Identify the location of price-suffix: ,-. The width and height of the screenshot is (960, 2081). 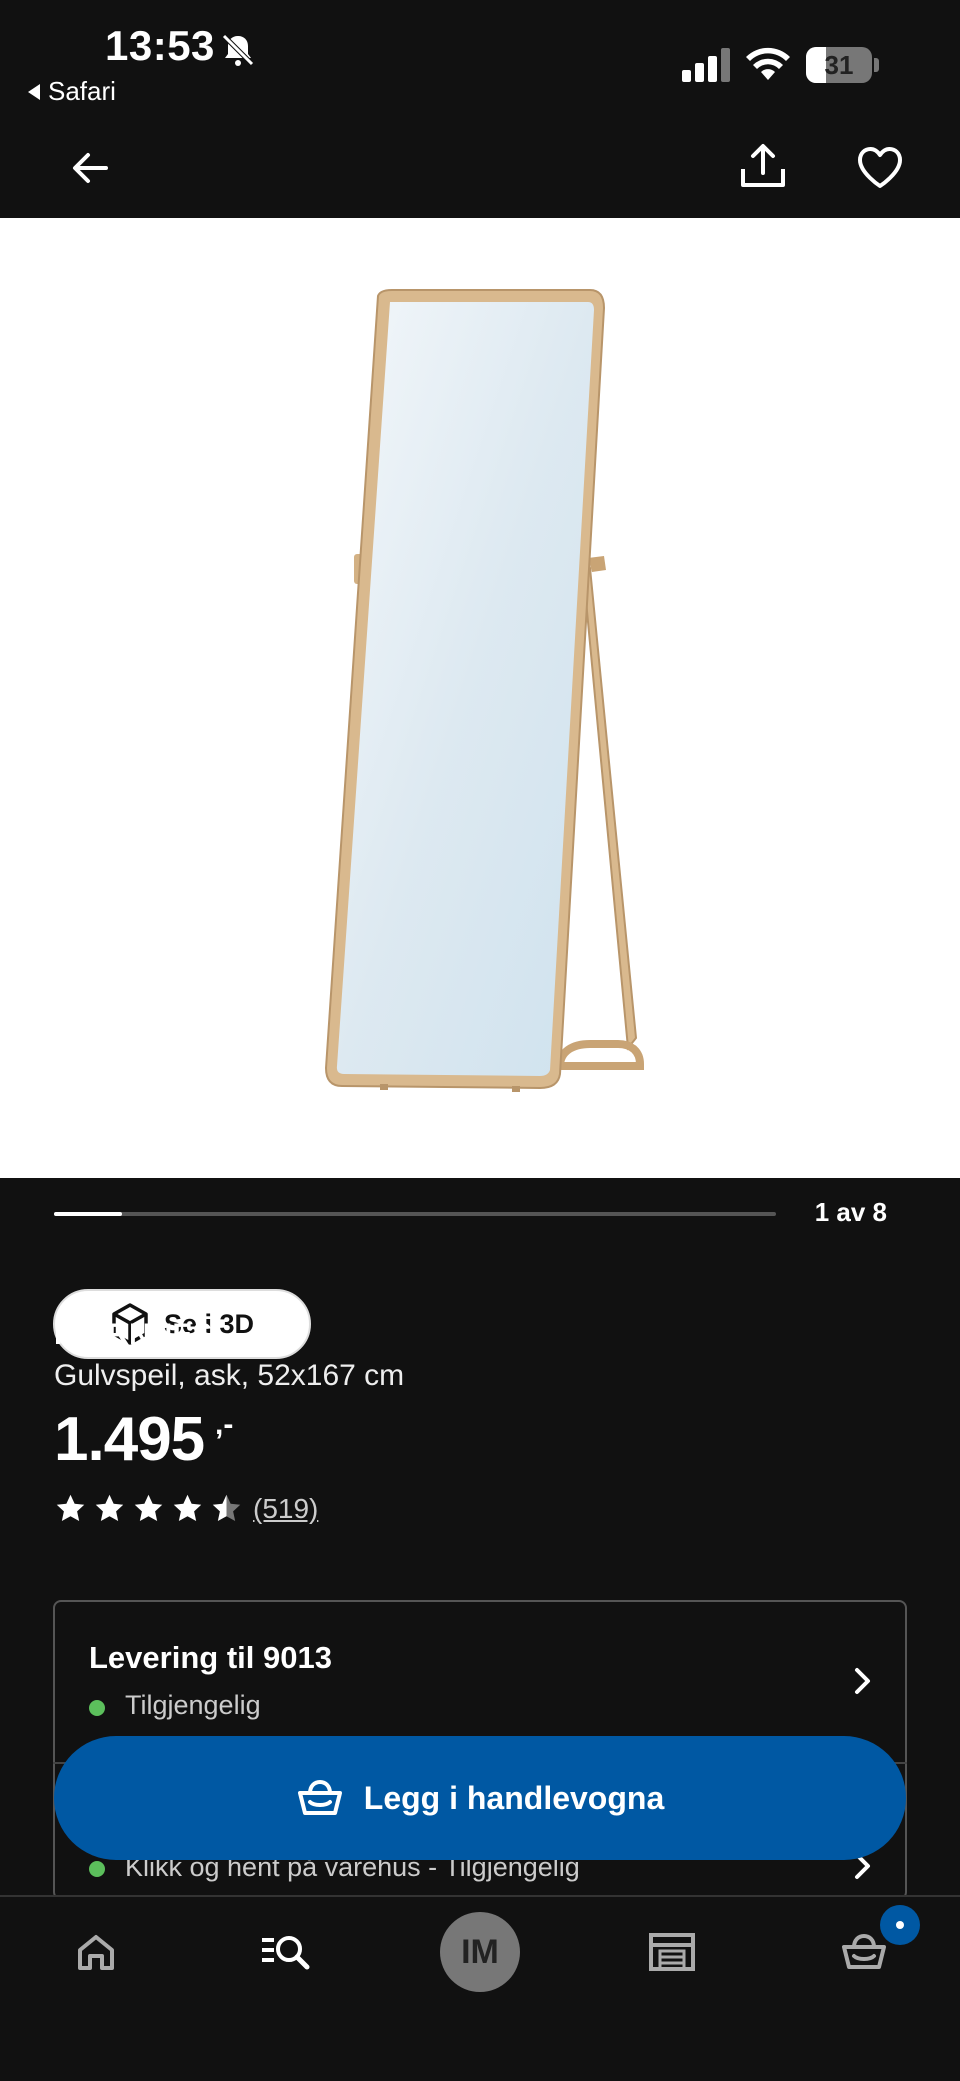
(224, 1424).